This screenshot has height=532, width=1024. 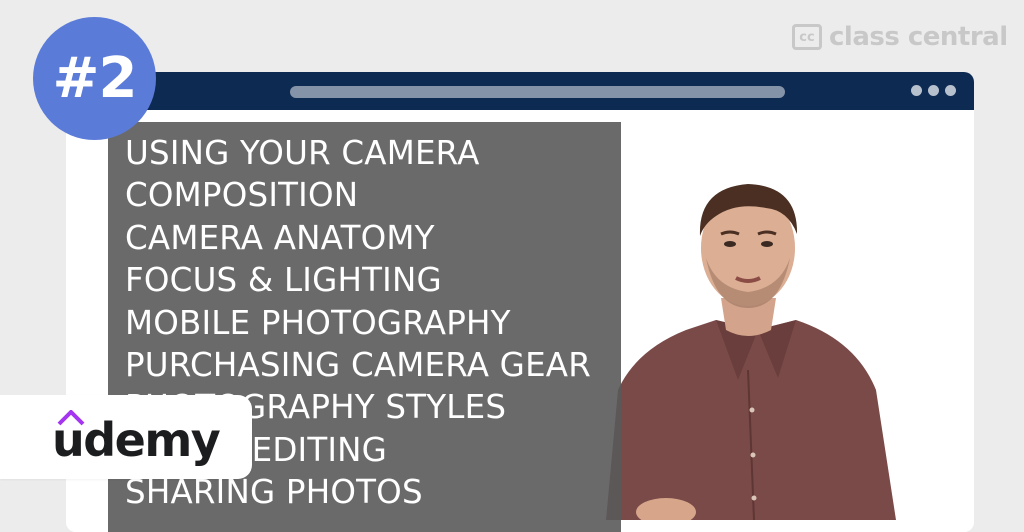 I want to click on window-dots-icon, so click(x=933, y=90).